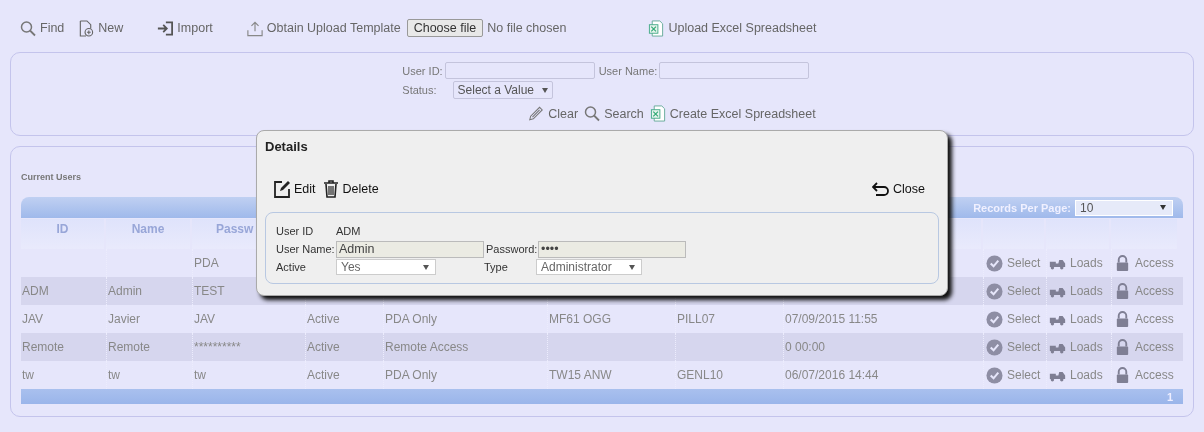 The image size is (1204, 432). I want to click on type-dropdown: Administrator, so click(589, 267).